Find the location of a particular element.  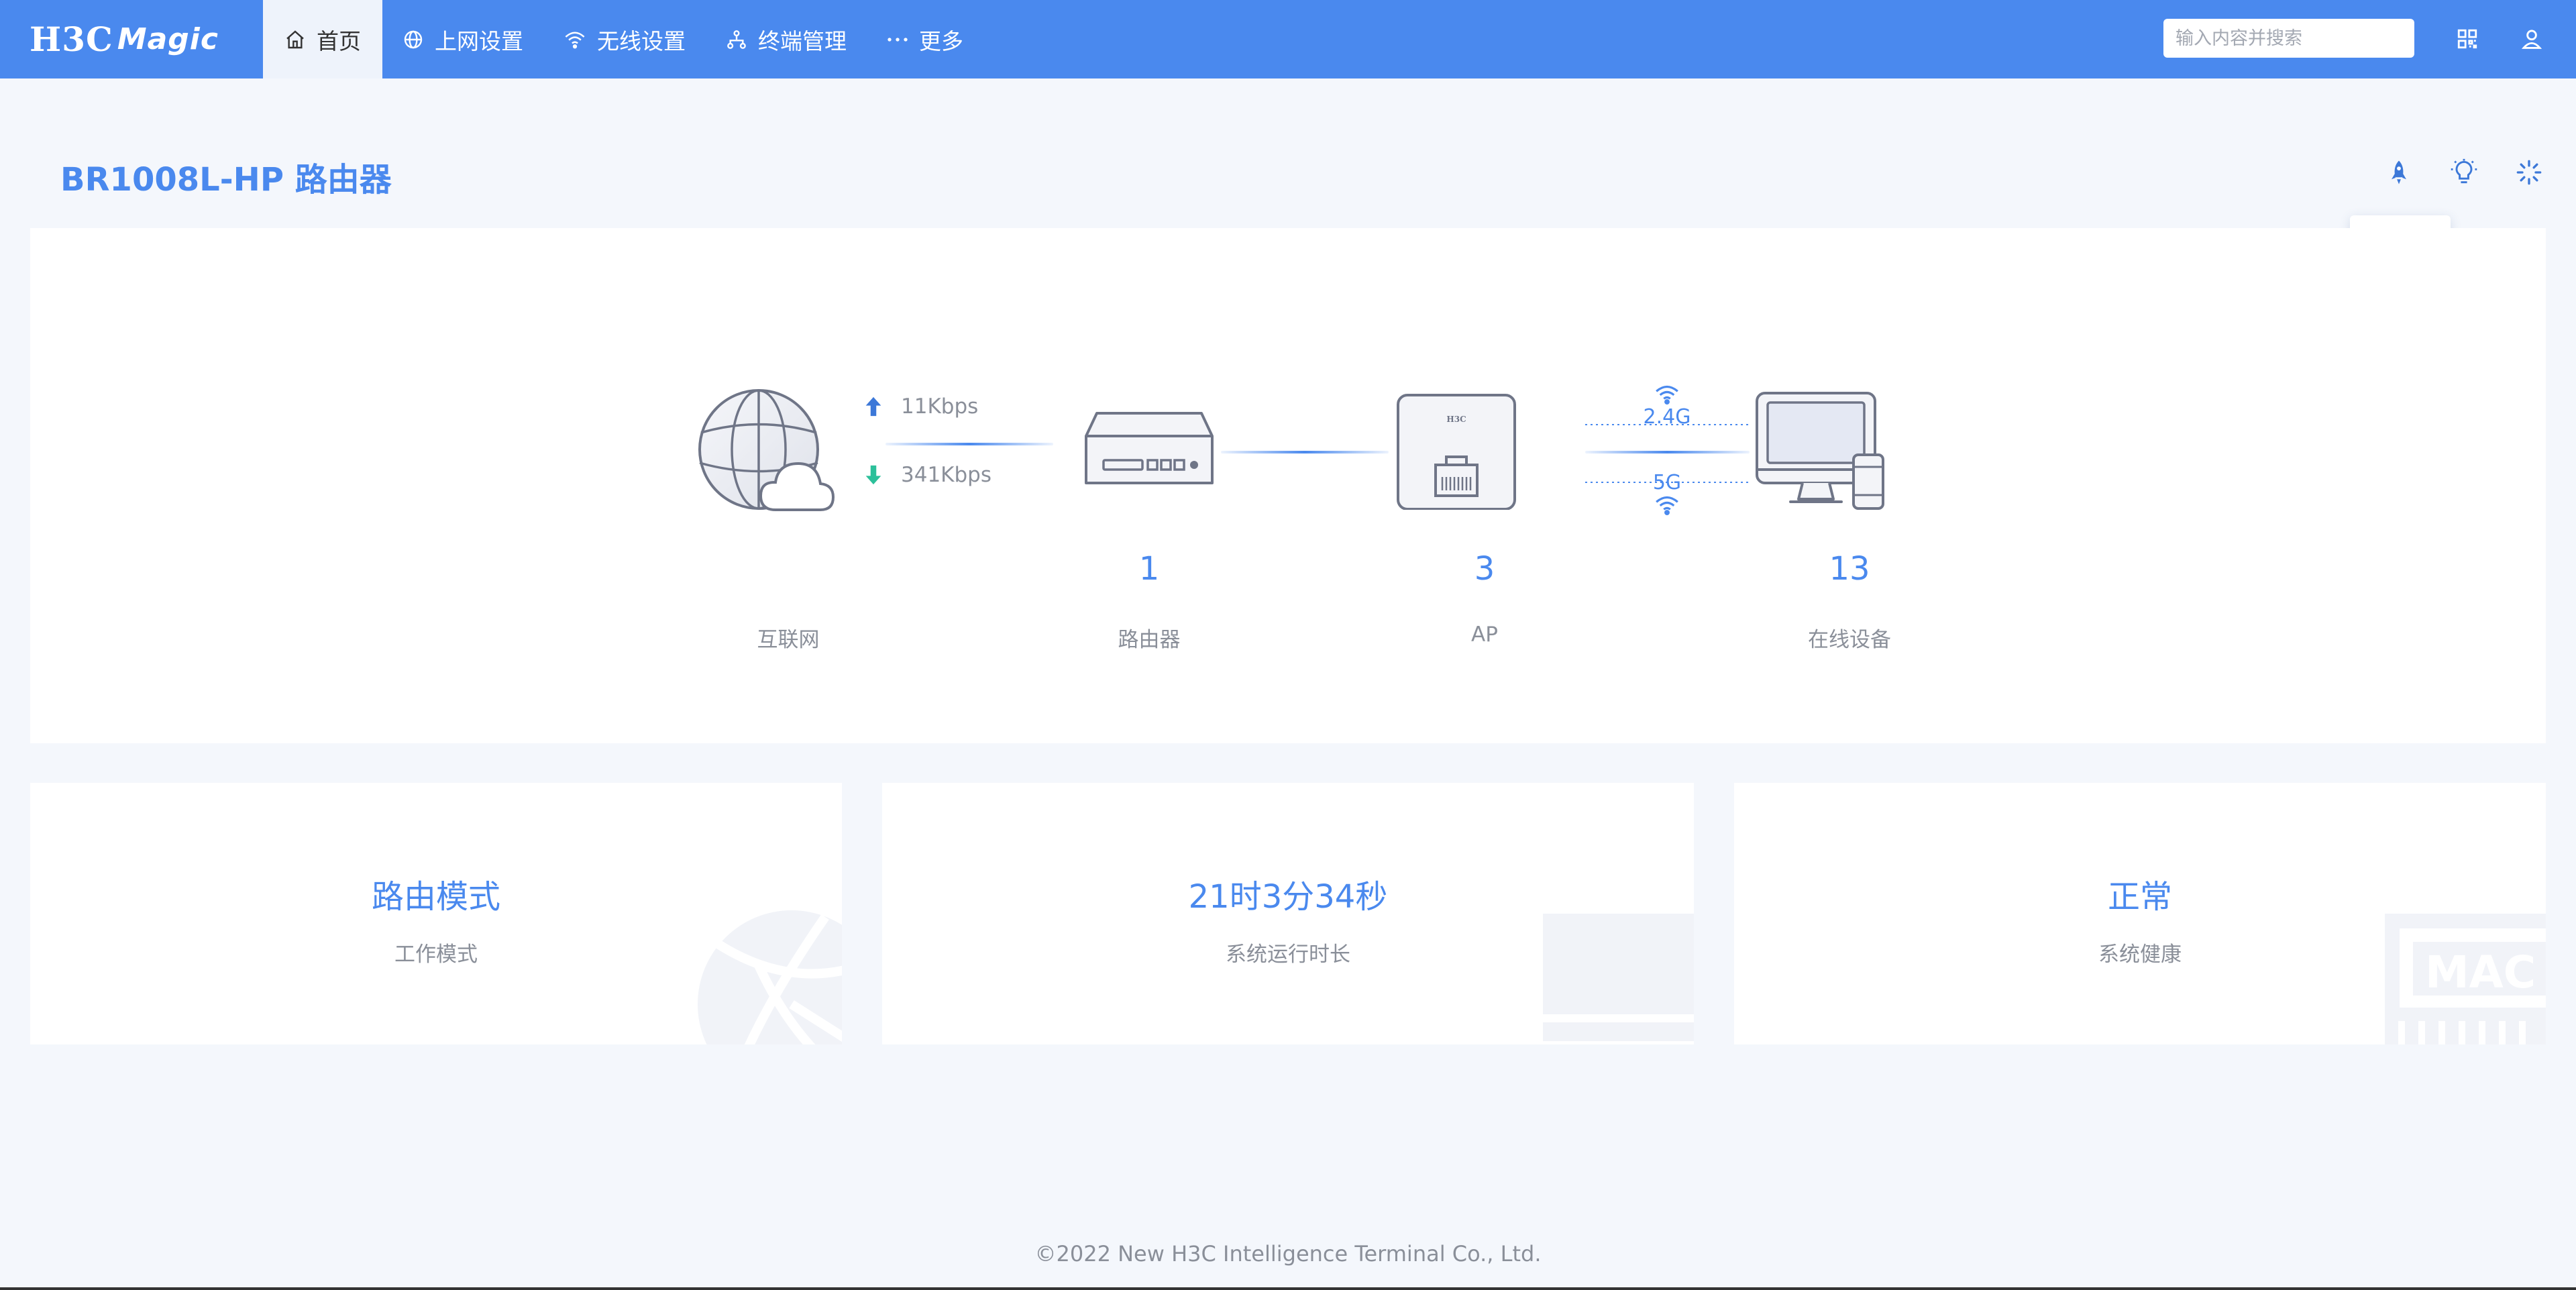

nav-item-terminal-management: 终端管理 is located at coordinates (786, 39).